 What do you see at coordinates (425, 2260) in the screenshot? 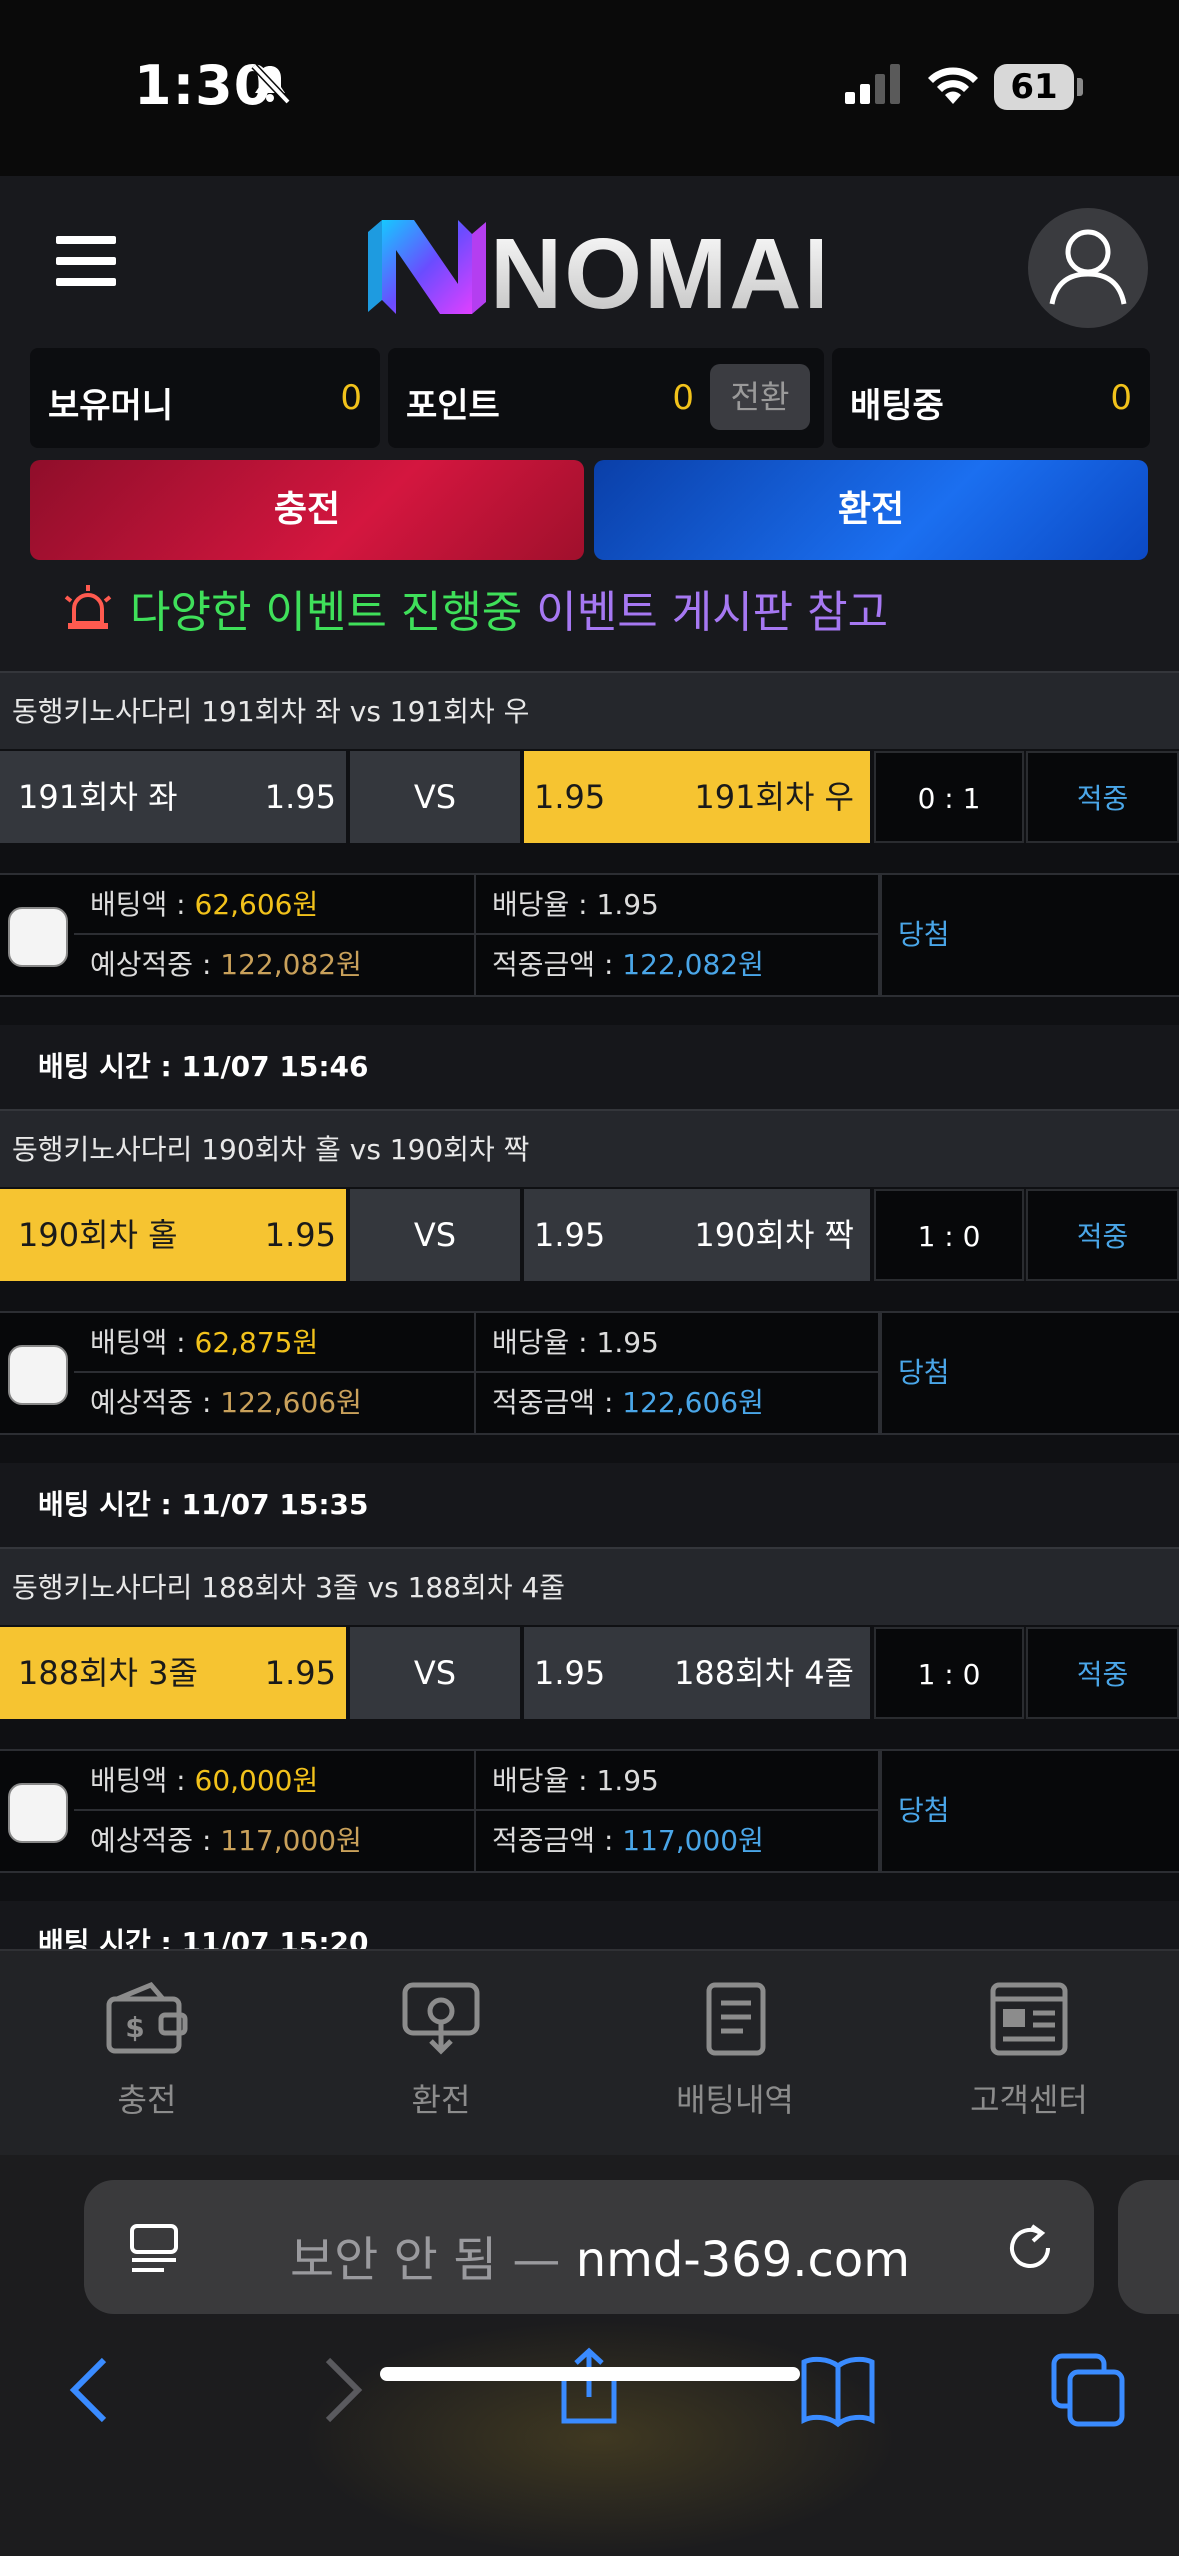
I see `insecure-label: 보안 안 됨 —` at bounding box center [425, 2260].